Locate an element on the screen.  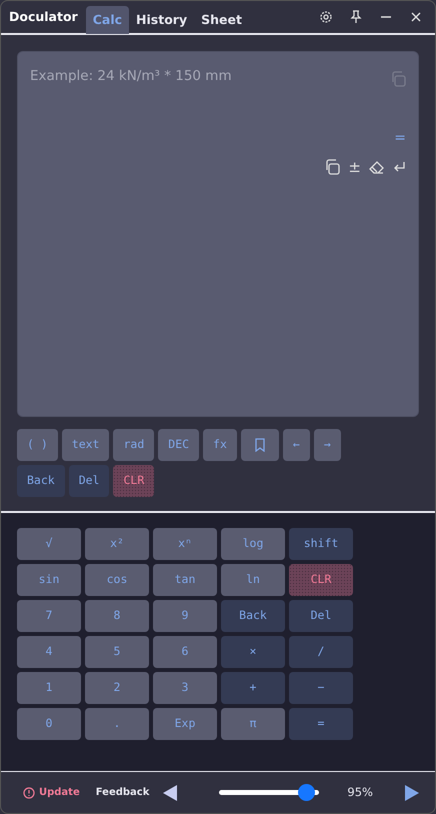
key-button: / is located at coordinates (321, 652).